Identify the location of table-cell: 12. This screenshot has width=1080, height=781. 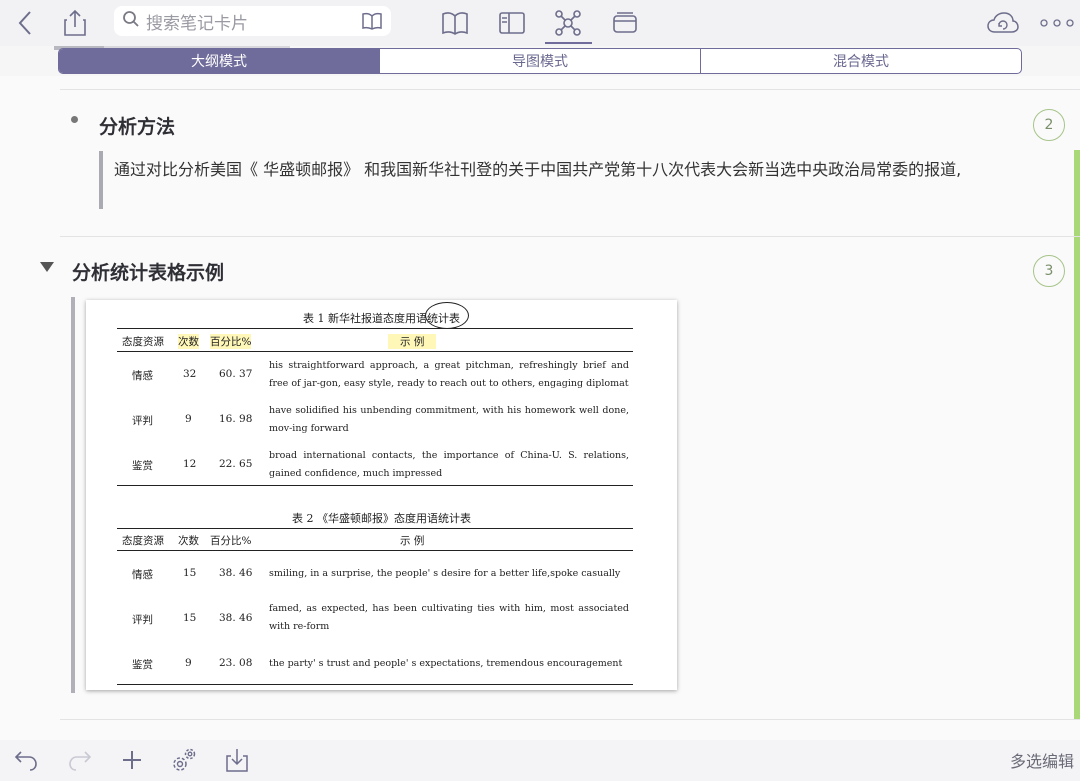
(190, 464).